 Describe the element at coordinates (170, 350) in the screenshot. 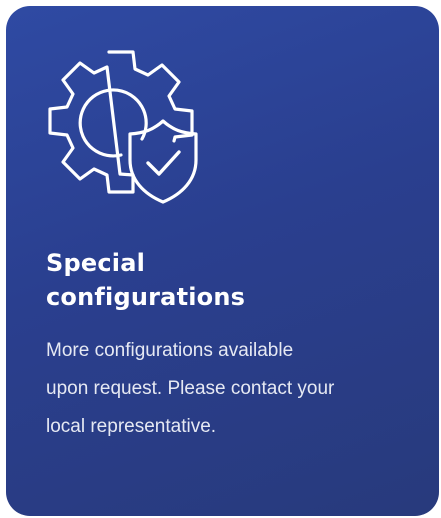

I see `card-description-line-1: More configurations available` at that location.